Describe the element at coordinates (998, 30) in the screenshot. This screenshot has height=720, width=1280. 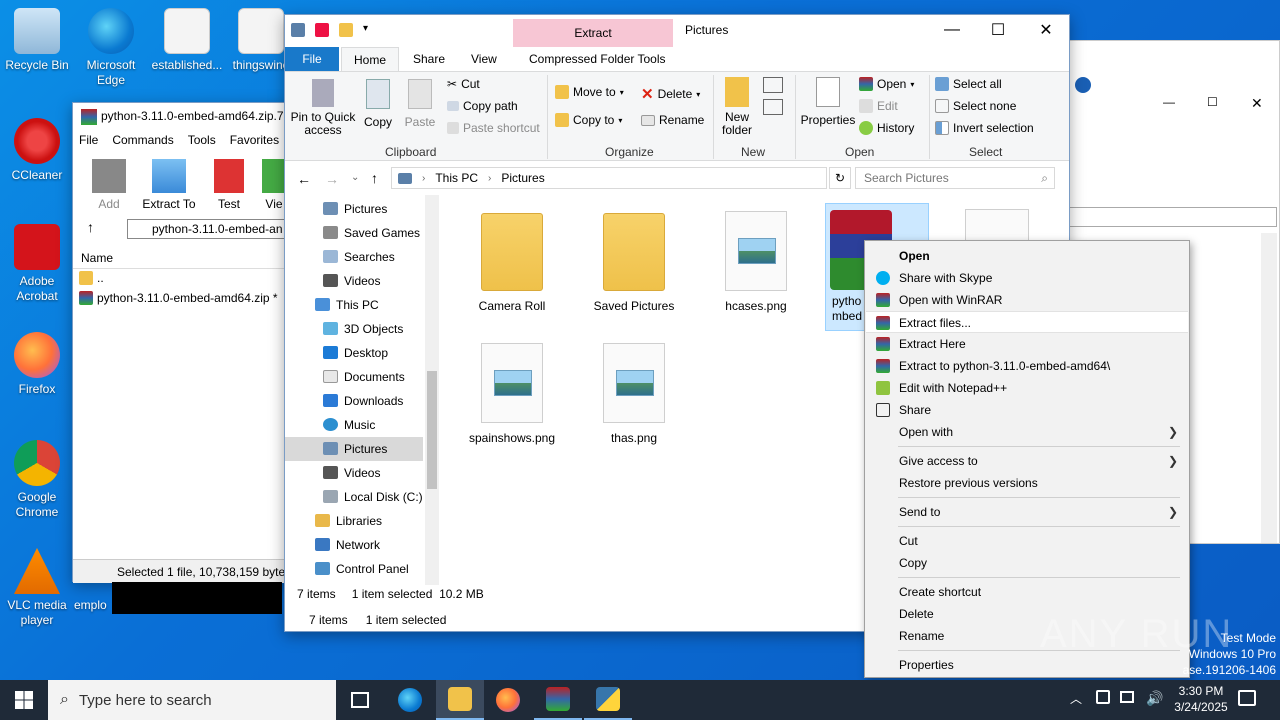
I see `maximize-button: ☐` at that location.